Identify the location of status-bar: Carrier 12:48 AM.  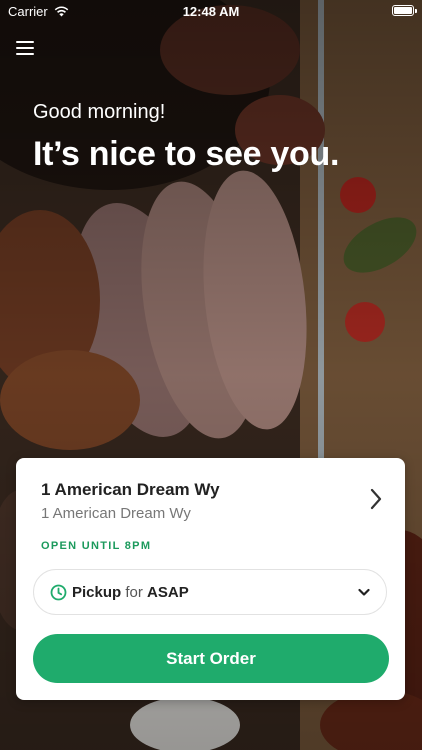
(211, 12).